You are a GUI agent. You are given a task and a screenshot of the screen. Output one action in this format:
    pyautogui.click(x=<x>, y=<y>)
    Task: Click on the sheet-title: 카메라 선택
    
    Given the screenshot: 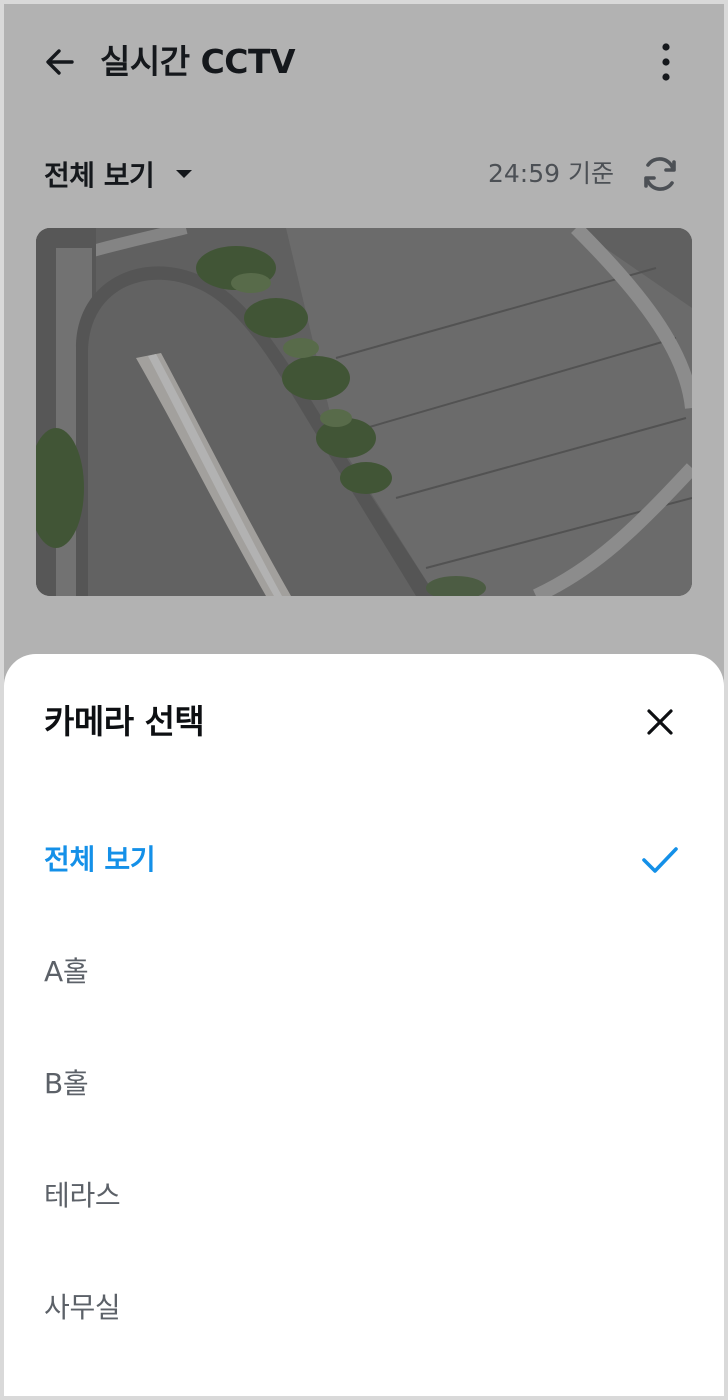 What is the action you would take?
    pyautogui.click(x=124, y=721)
    